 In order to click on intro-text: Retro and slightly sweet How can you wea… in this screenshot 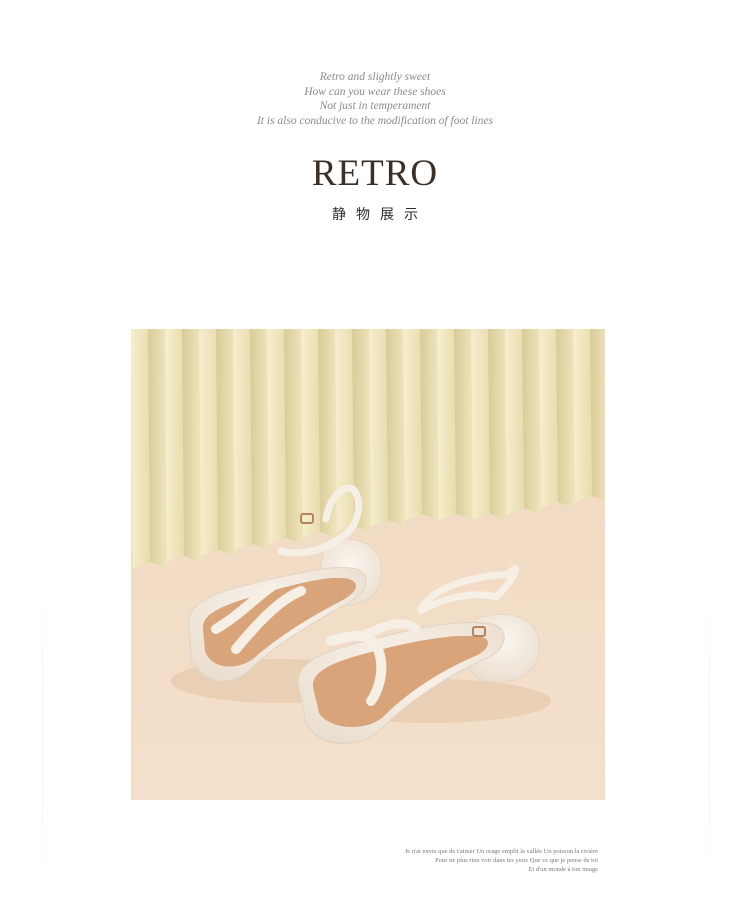, I will do `click(375, 99)`.